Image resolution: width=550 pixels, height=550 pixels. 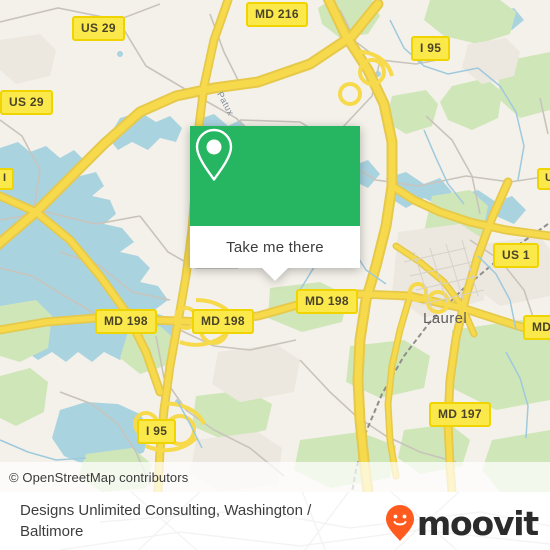 I want to click on route-shield-us-1: US 1, so click(x=516, y=255).